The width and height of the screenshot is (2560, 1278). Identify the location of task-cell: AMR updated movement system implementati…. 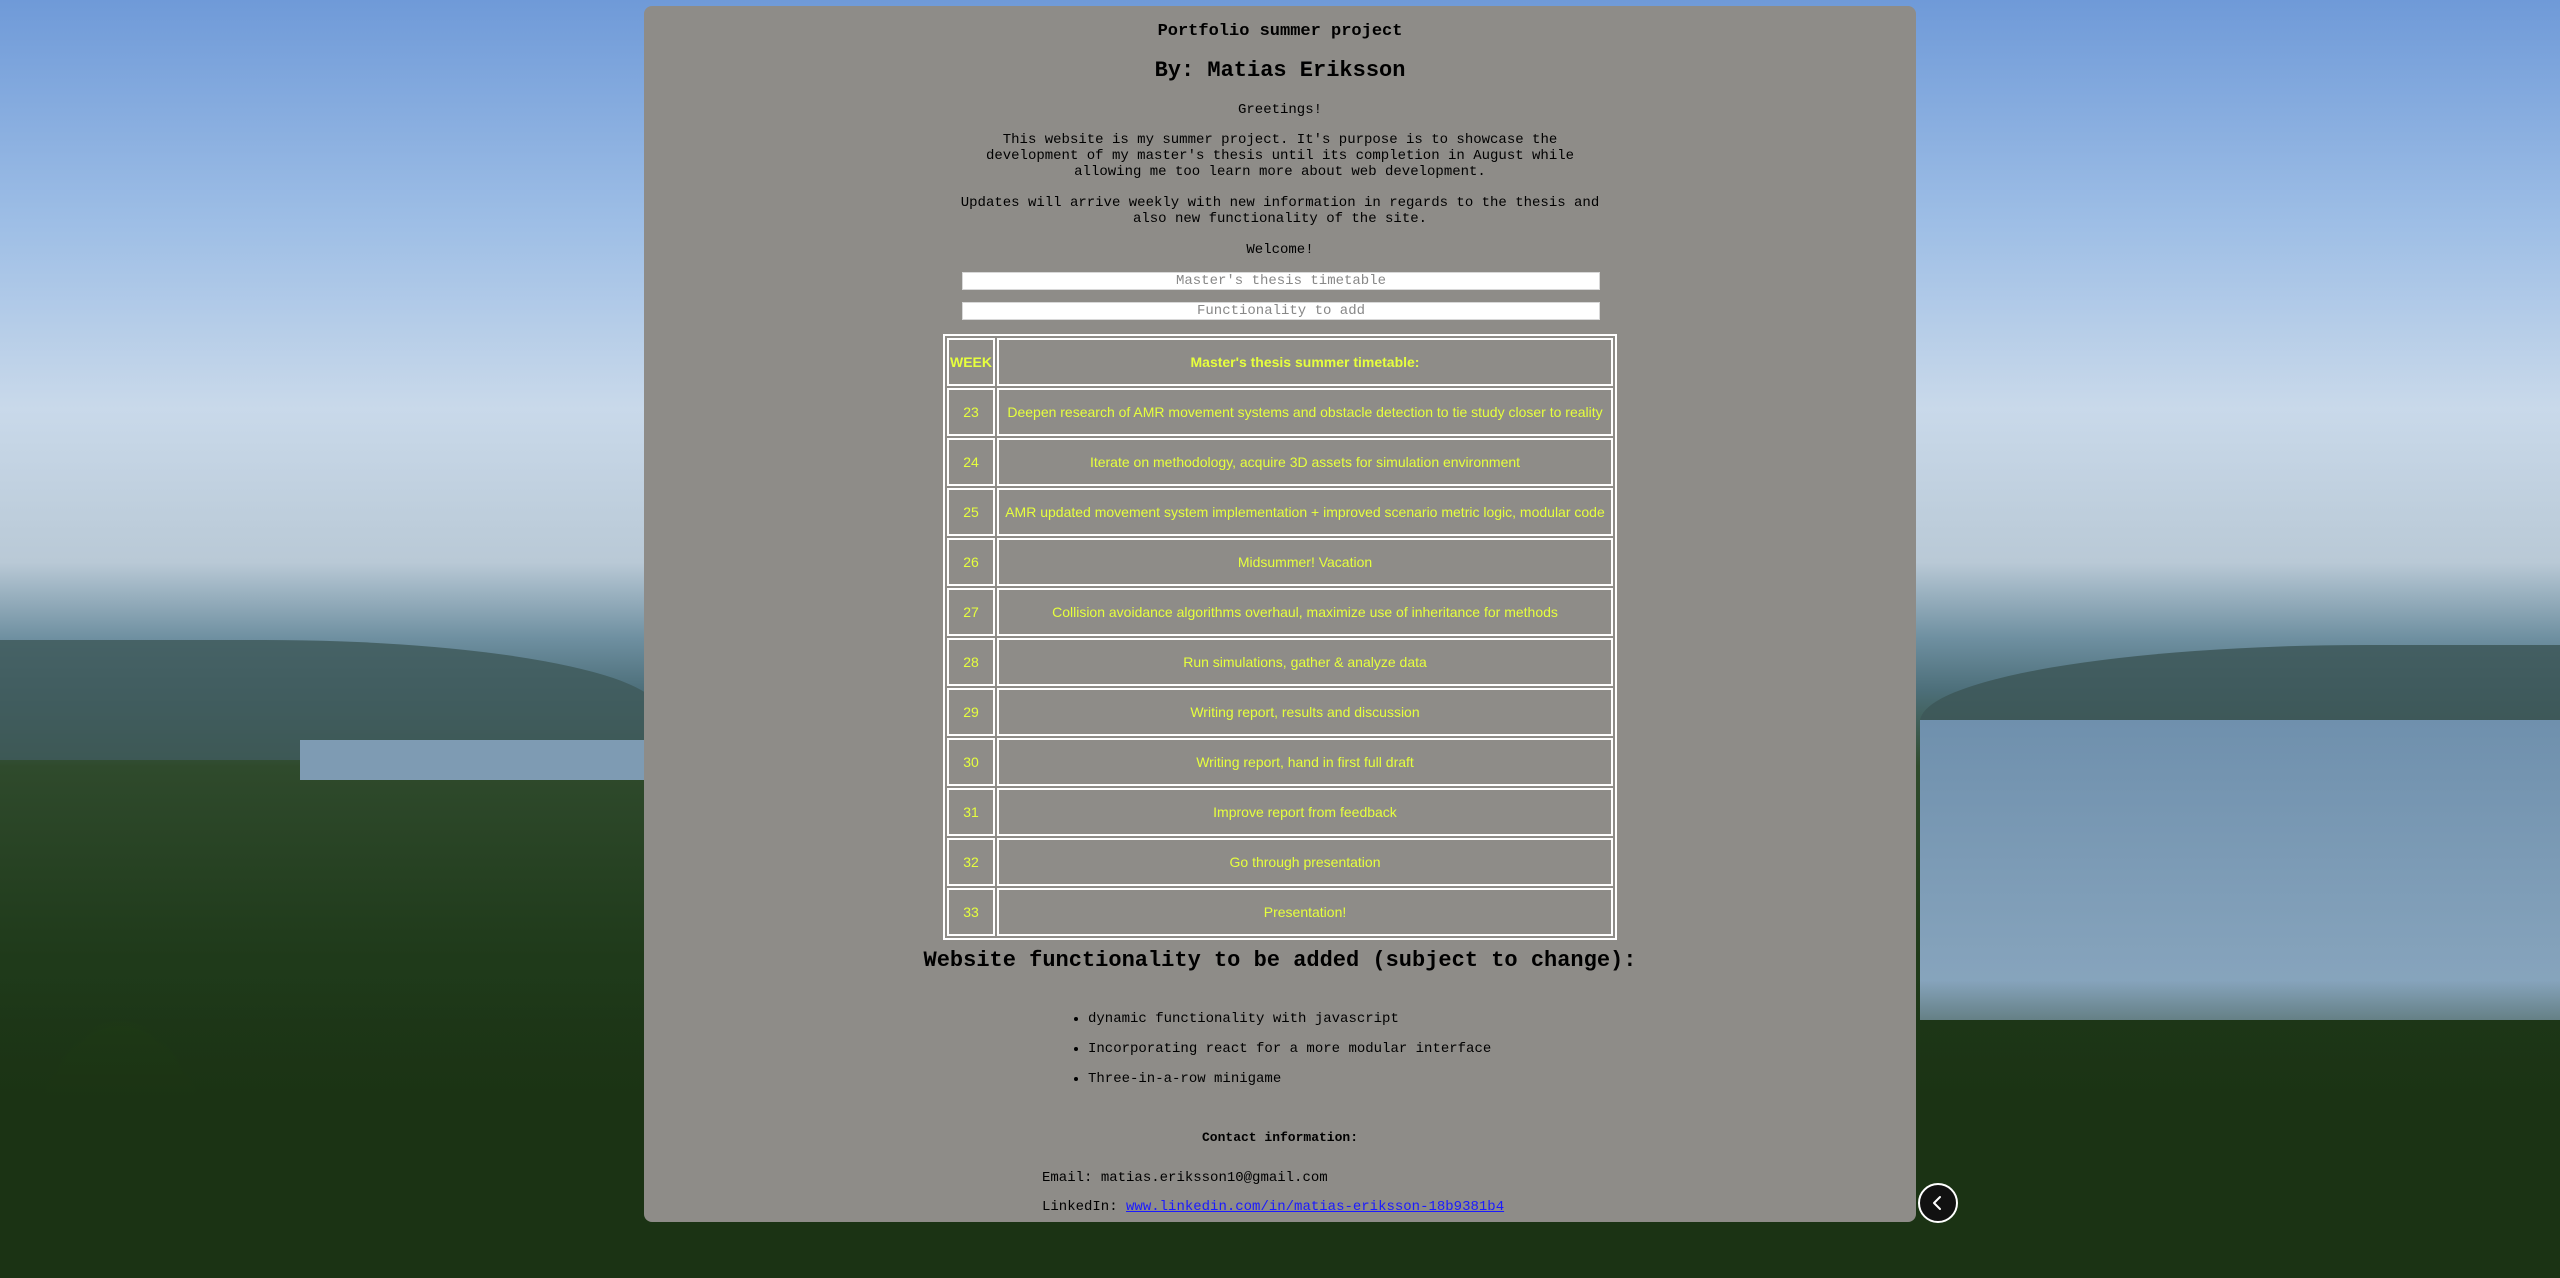
(1305, 512).